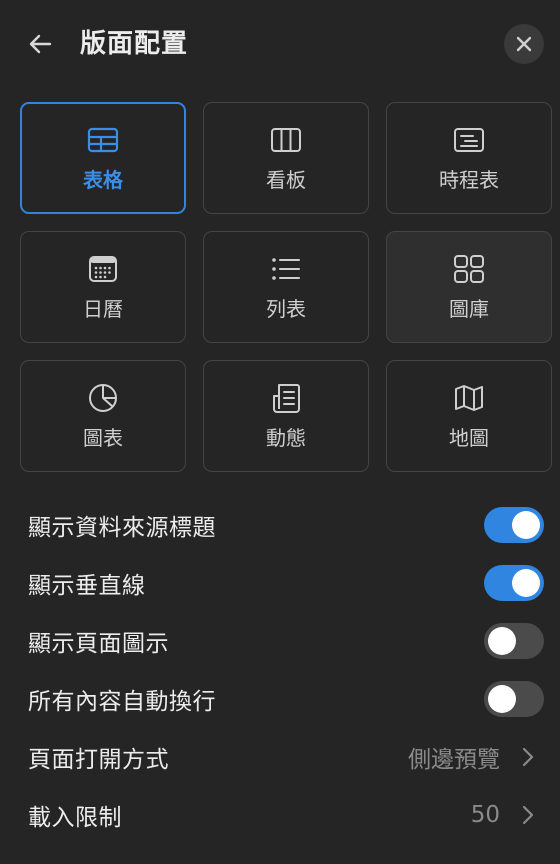  What do you see at coordinates (103, 438) in the screenshot?
I see `layout-option-label: 圖表` at bounding box center [103, 438].